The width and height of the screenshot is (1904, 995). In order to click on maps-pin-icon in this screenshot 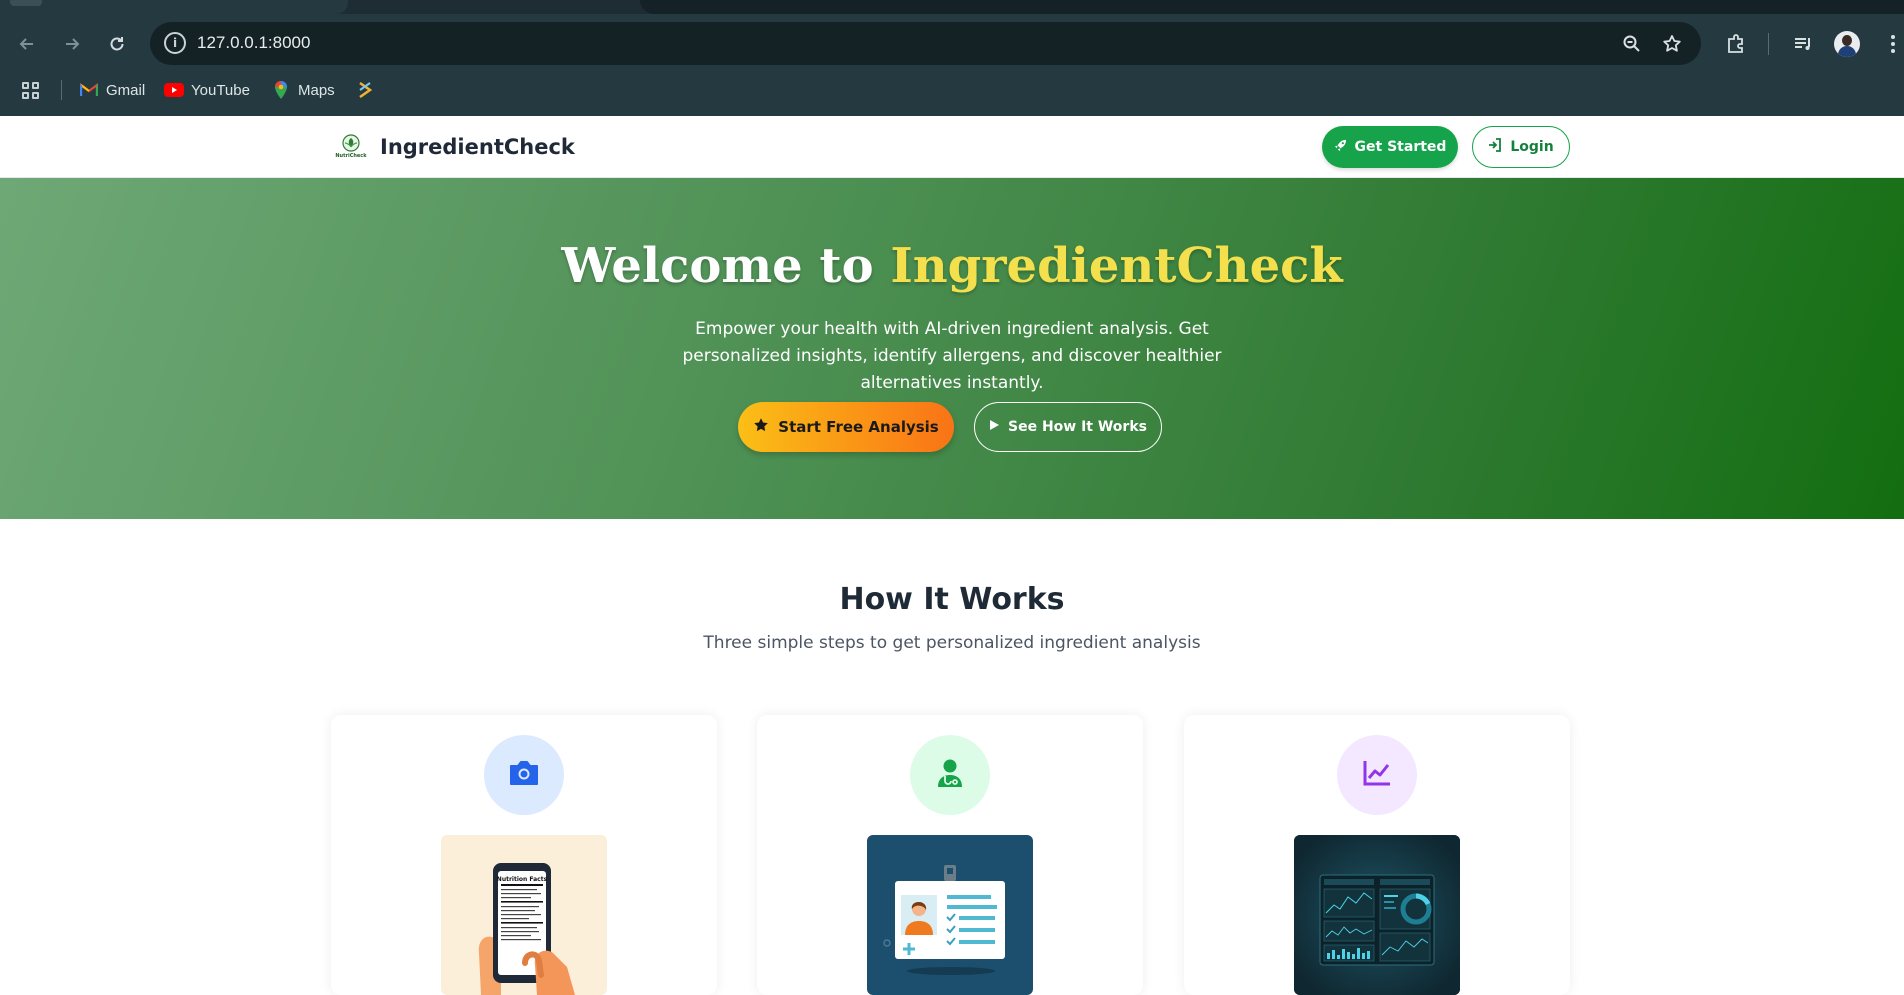, I will do `click(281, 90)`.